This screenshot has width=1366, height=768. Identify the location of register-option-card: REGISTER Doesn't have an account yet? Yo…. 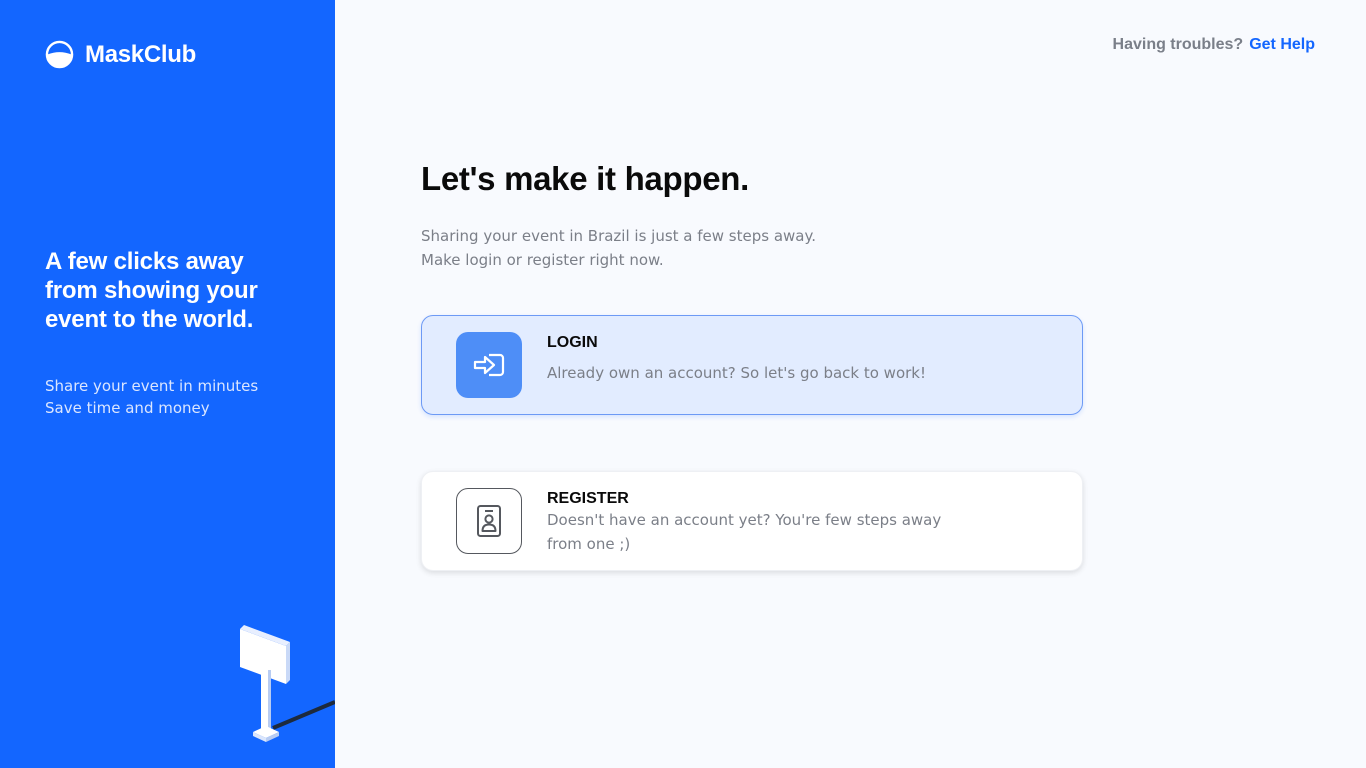
(752, 521).